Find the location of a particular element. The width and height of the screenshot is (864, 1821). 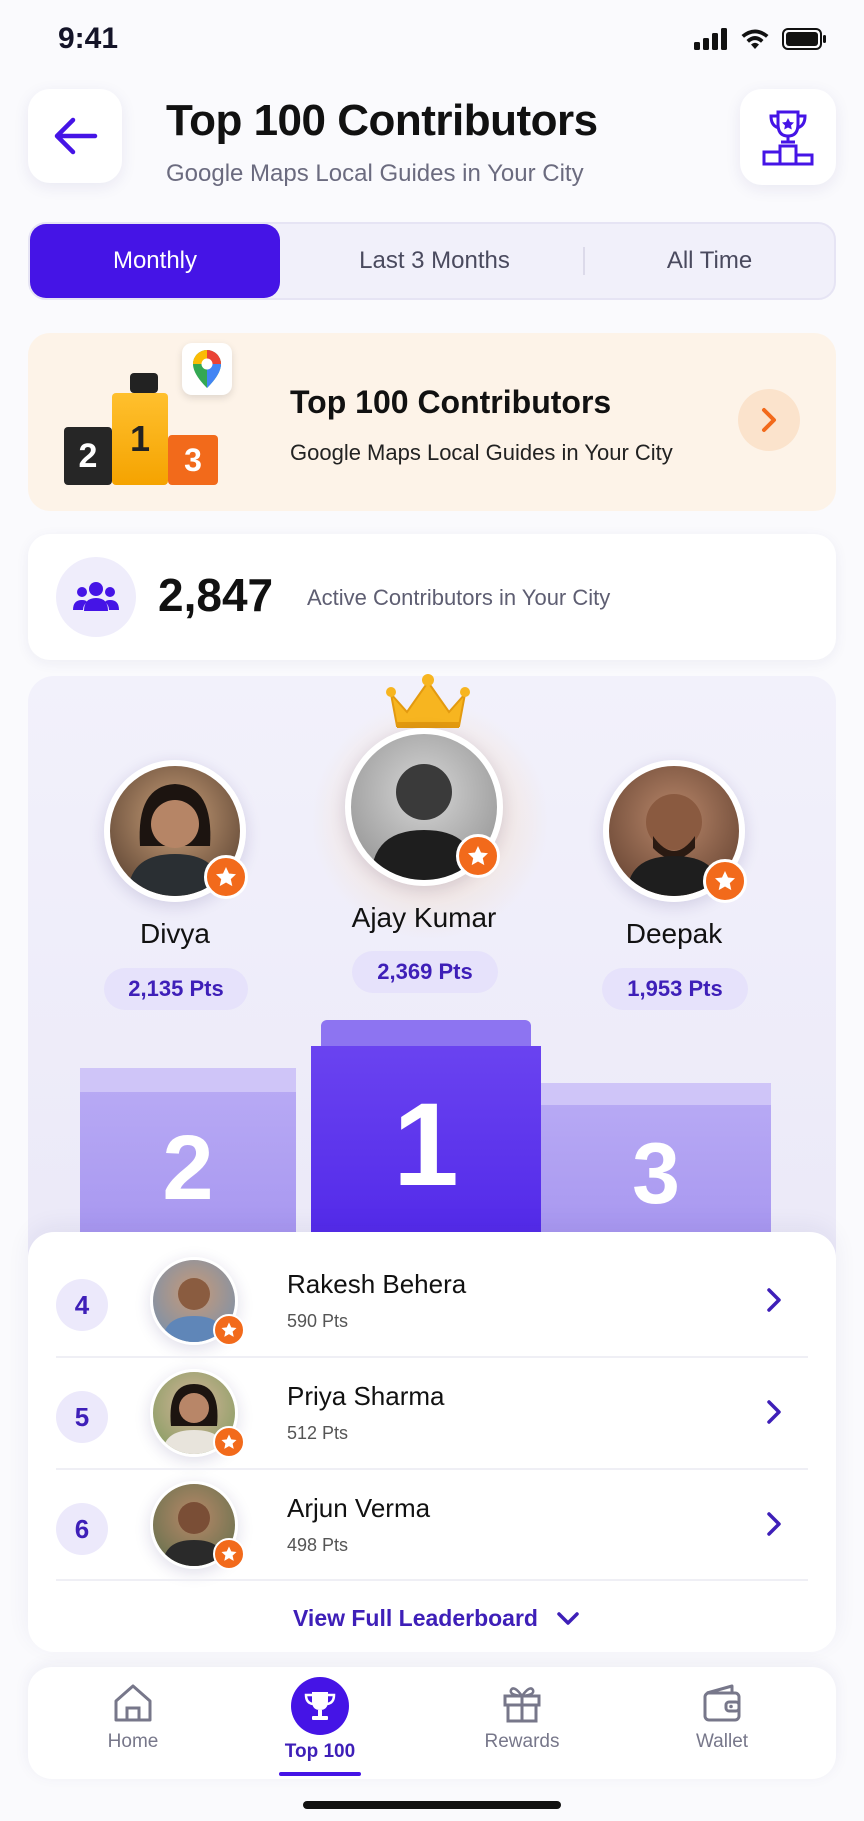

row-name: Priya Sharma is located at coordinates (366, 1396).